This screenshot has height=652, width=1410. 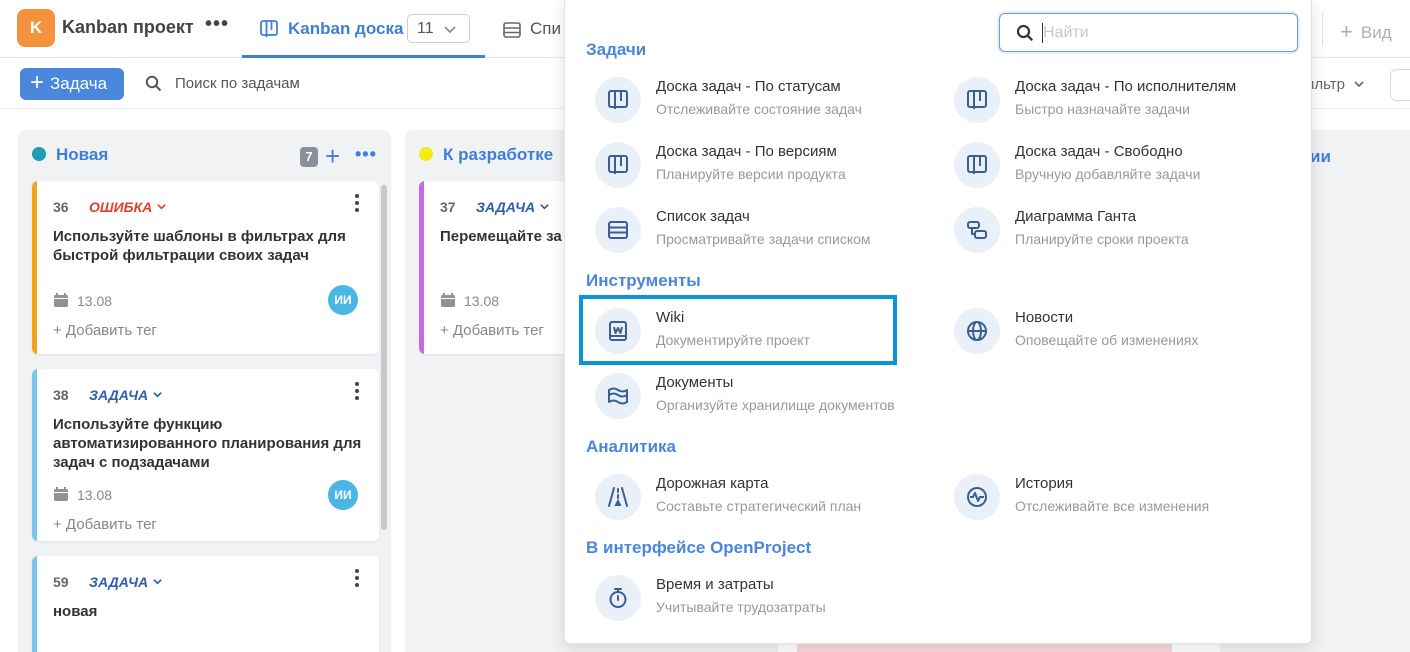 I want to click on menu-item-desc: Составьте стратегический план, so click(x=759, y=506).